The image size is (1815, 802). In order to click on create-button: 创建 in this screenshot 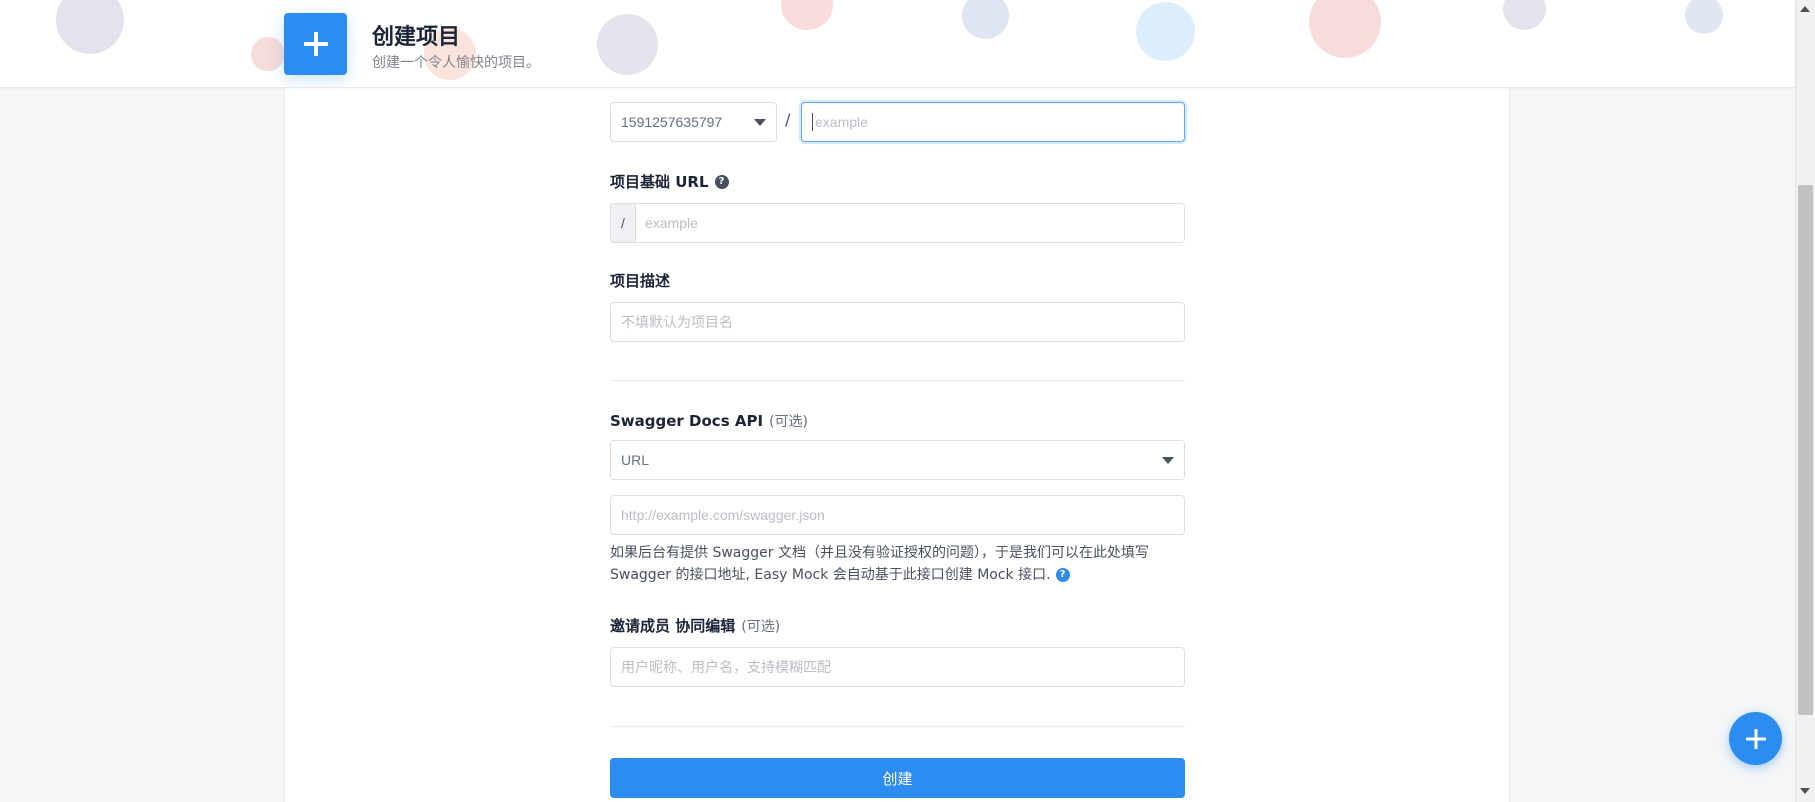, I will do `click(897, 778)`.